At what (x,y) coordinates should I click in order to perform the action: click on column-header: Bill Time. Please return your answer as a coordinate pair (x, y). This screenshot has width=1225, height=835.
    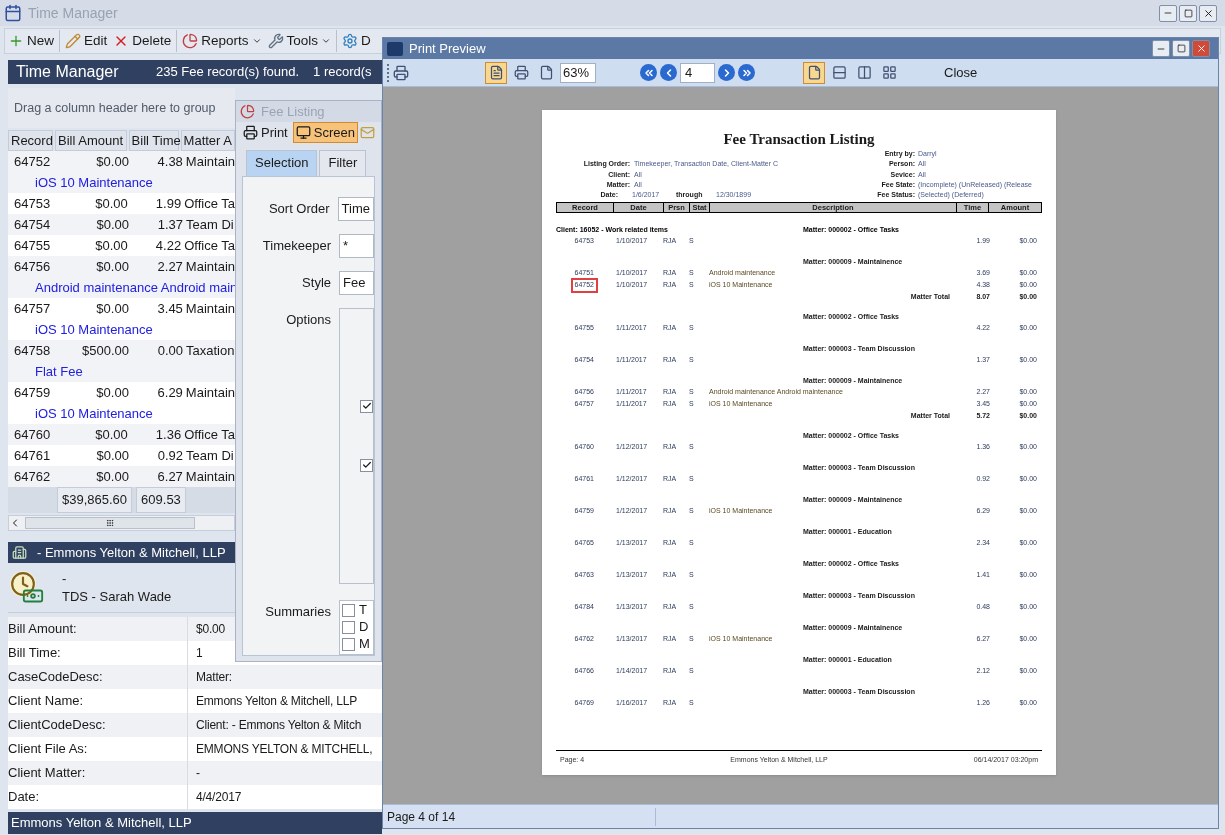
    Looking at the image, I should click on (153, 140).